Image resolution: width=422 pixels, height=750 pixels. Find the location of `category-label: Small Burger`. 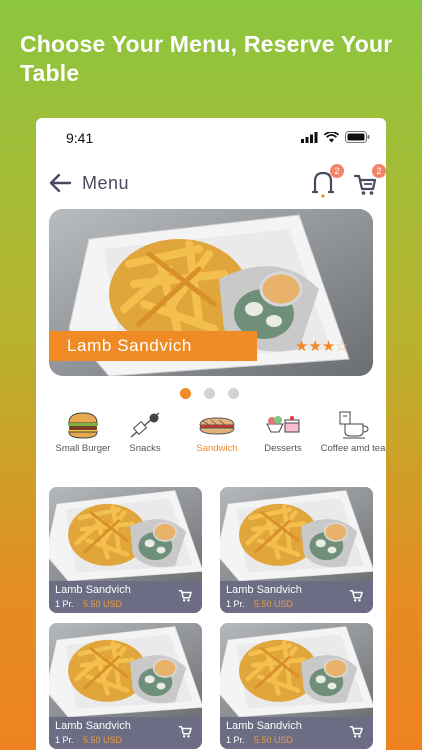

category-label: Small Burger is located at coordinates (83, 448).